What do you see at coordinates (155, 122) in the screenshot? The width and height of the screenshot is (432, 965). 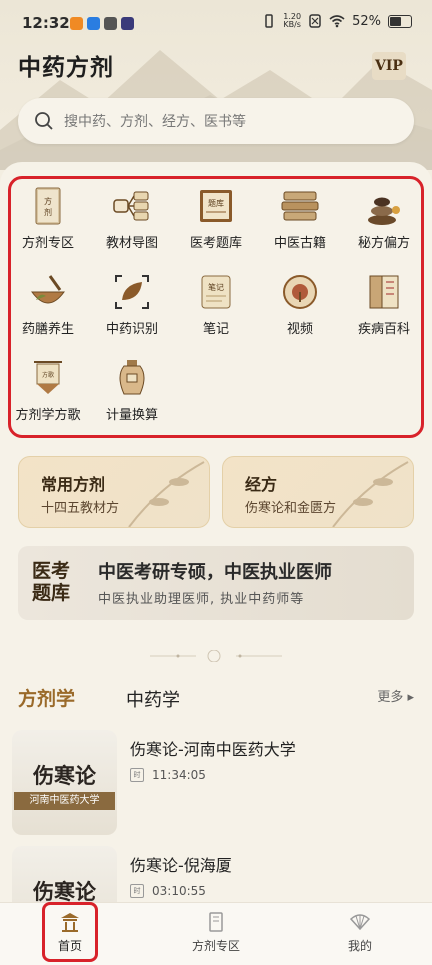 I see `search-placeholder: 搜中药、方剂、经方、医书等` at bounding box center [155, 122].